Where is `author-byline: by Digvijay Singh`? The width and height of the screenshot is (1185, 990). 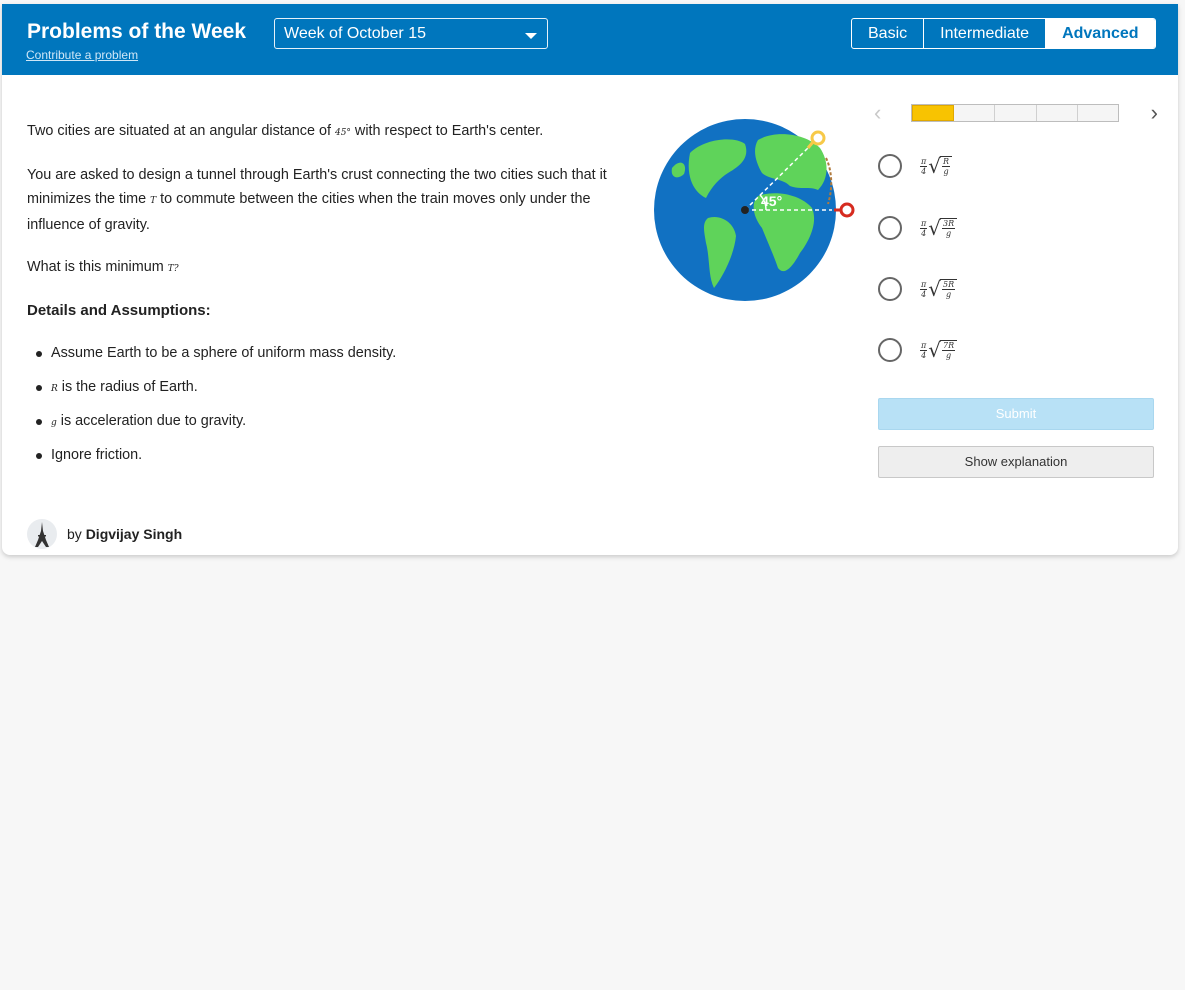
author-byline: by Digvijay Singh is located at coordinates (104, 534).